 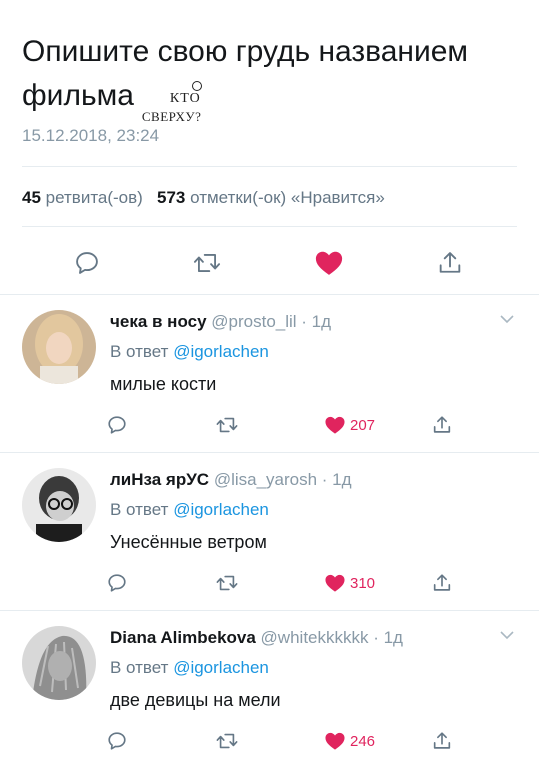 I want to click on tweet-text-line2: фильма, so click(x=78, y=95).